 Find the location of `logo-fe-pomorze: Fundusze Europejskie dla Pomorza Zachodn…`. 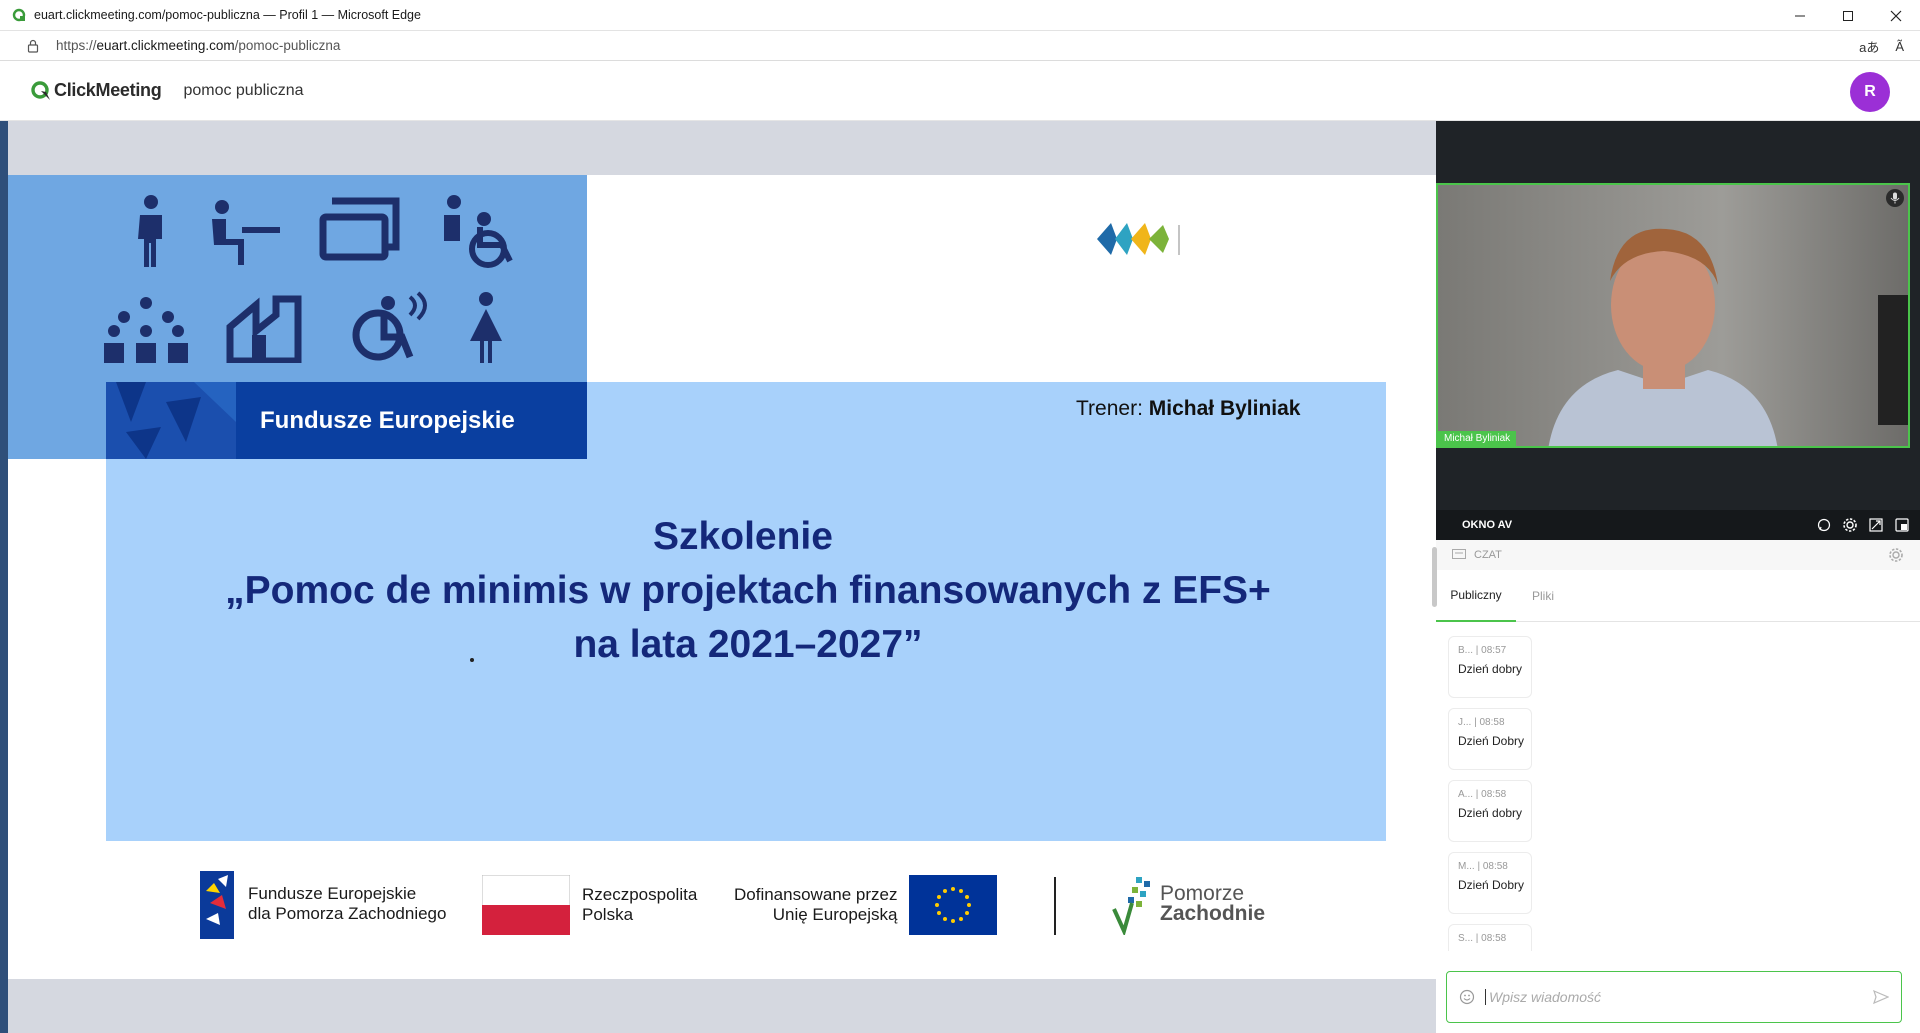

logo-fe-pomorze: Fundusze Europejskie dla Pomorza Zachodn… is located at coordinates (321, 904).